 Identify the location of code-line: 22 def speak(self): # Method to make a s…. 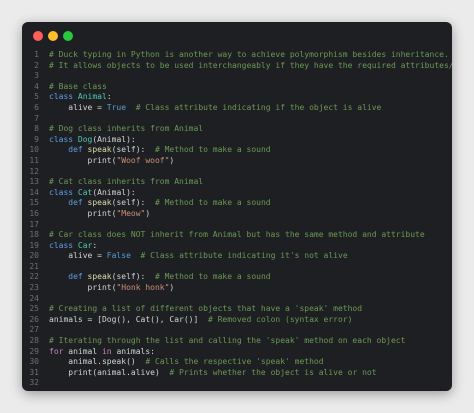
(237, 277).